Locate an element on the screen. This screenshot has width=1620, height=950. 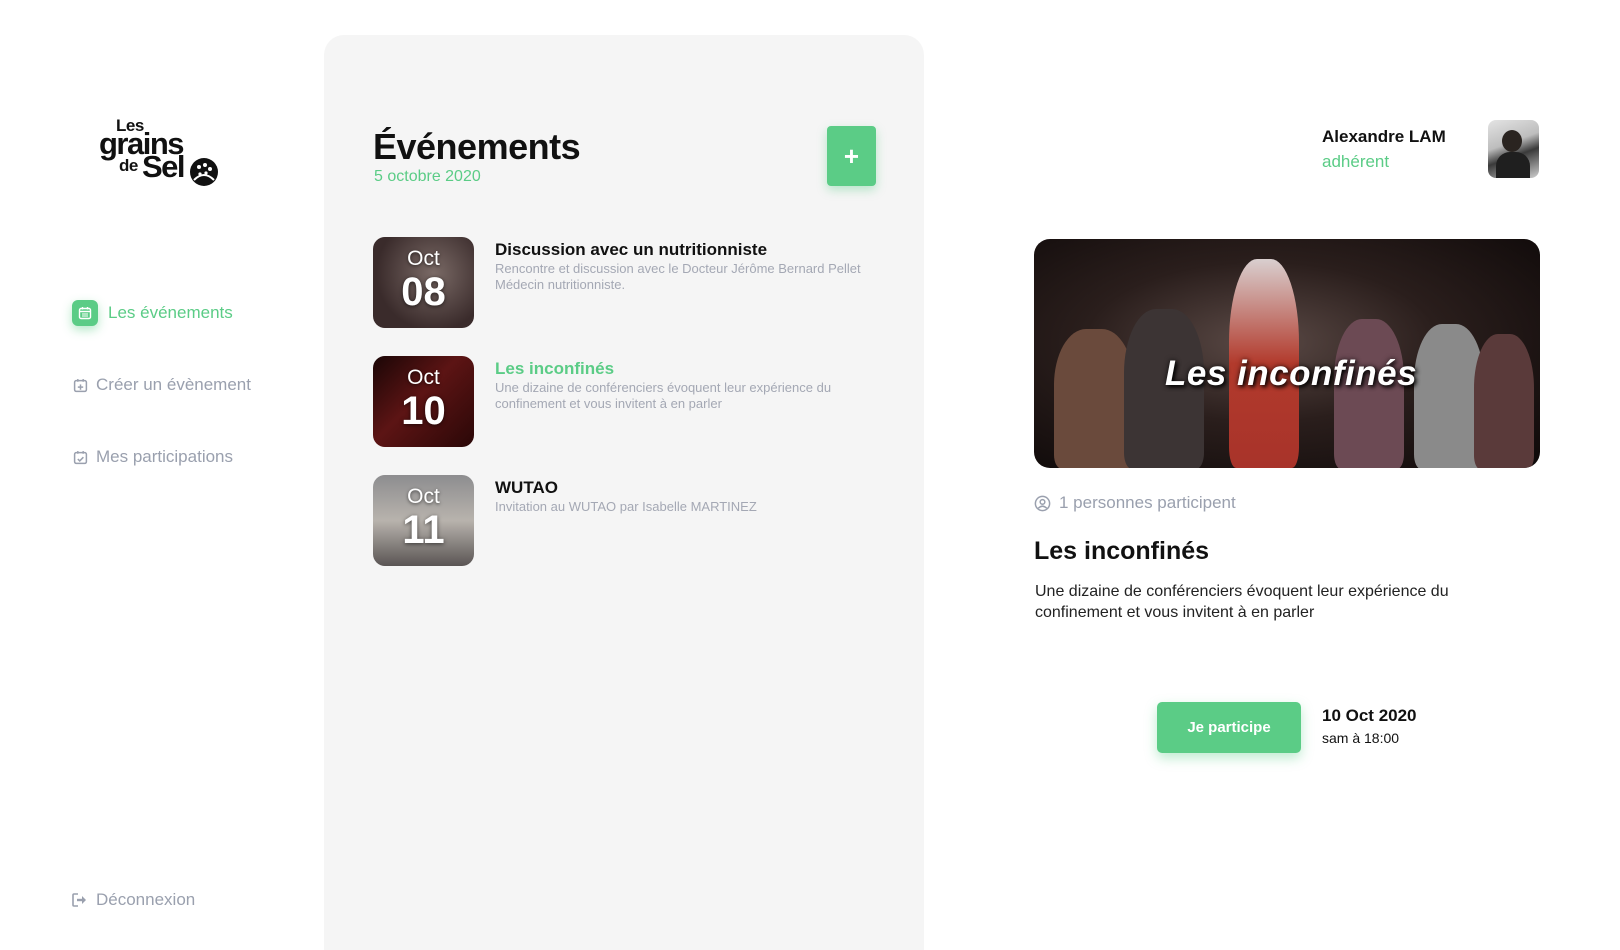
logout-button: Déconnexion is located at coordinates (133, 900).